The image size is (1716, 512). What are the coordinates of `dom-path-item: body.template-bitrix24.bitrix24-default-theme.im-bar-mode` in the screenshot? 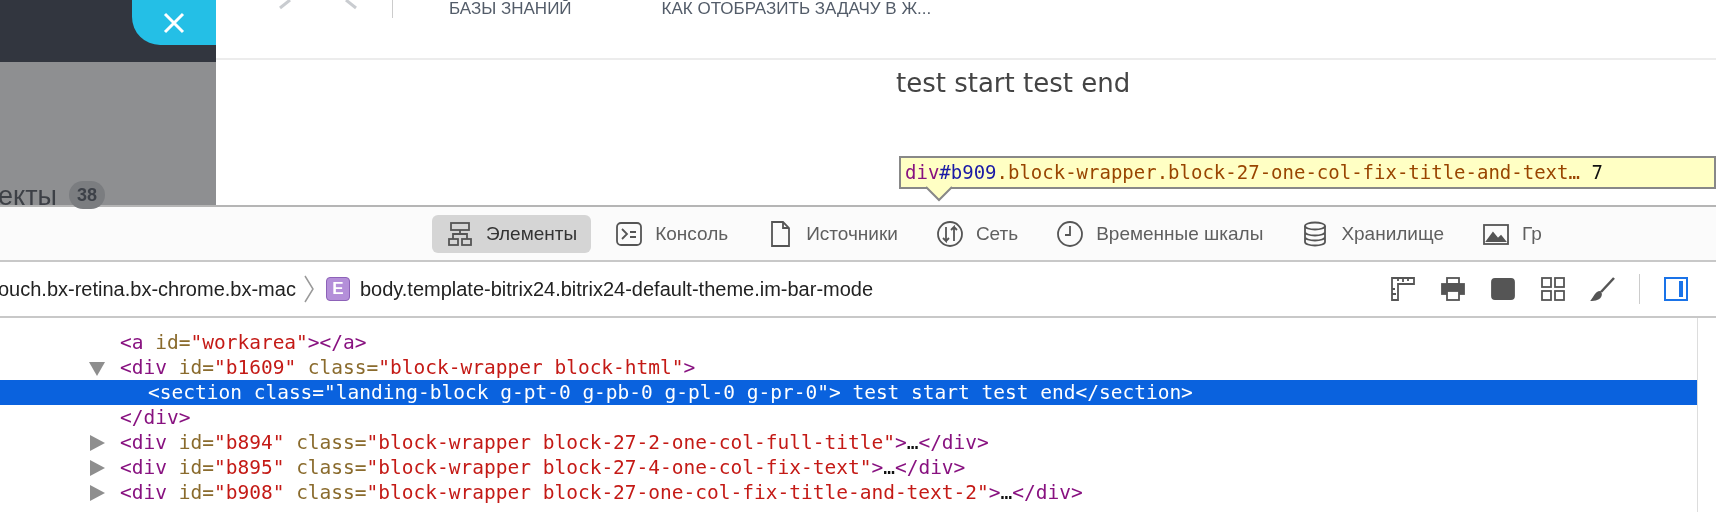 It's located at (616, 289).